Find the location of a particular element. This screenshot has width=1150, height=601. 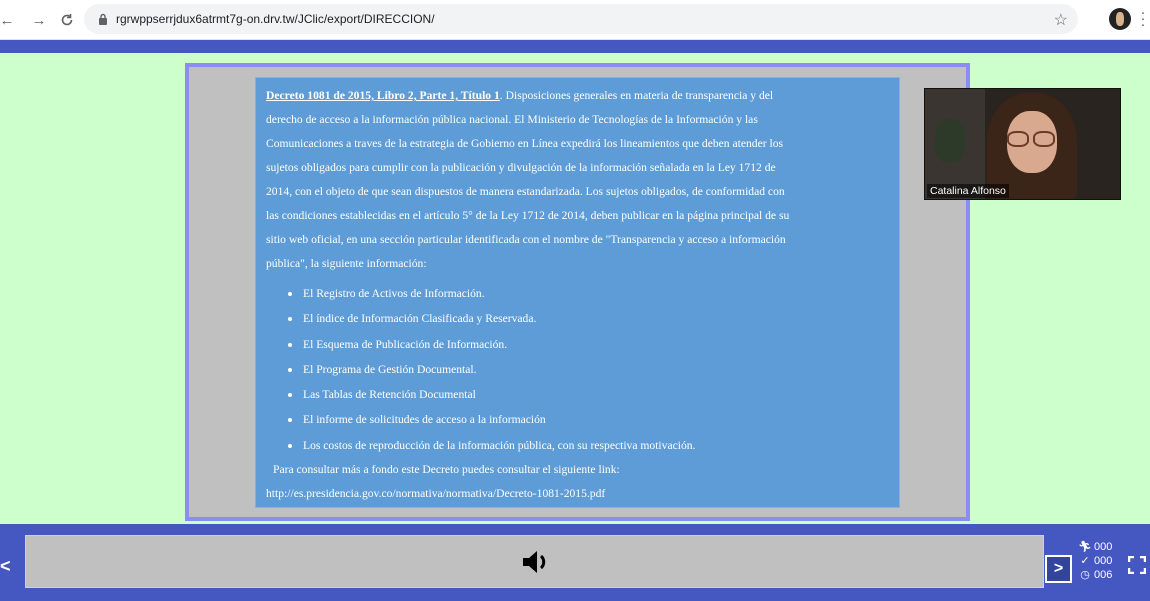

list-item: El Registro de Activos de Información. is located at coordinates (577, 293).